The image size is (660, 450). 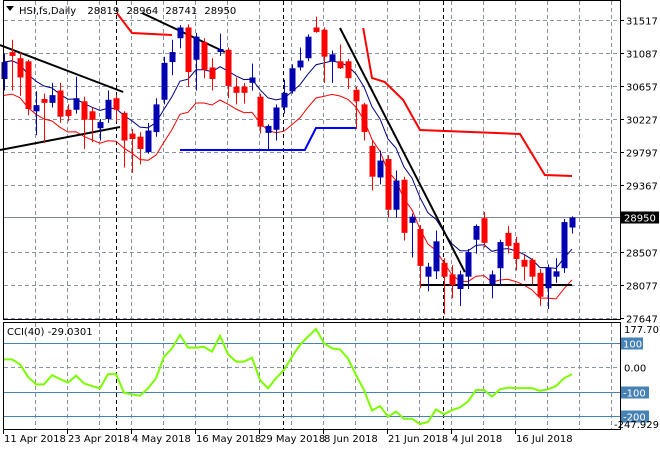 I want to click on date-tick-label: 23 Apr 2018, so click(x=99, y=439).